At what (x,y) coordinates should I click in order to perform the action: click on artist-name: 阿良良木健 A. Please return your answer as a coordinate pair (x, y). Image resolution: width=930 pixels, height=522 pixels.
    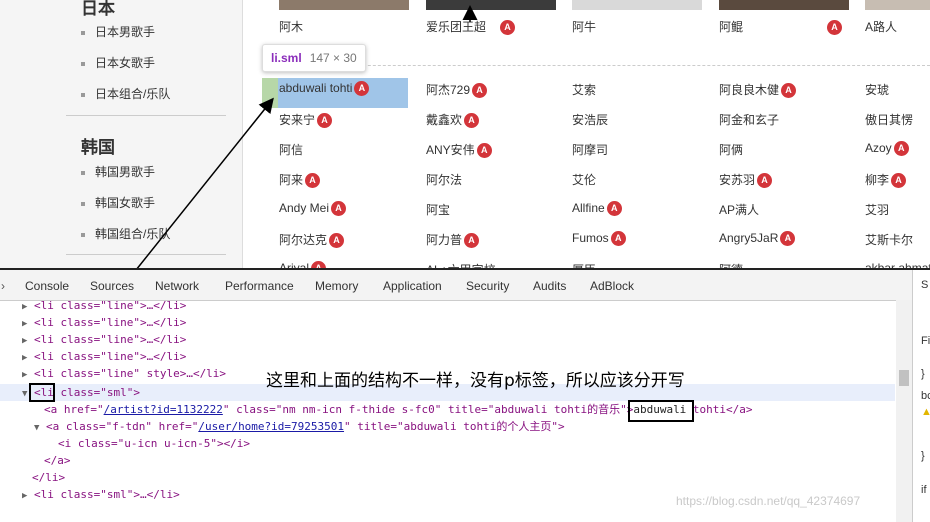
    Looking at the image, I should click on (758, 90).